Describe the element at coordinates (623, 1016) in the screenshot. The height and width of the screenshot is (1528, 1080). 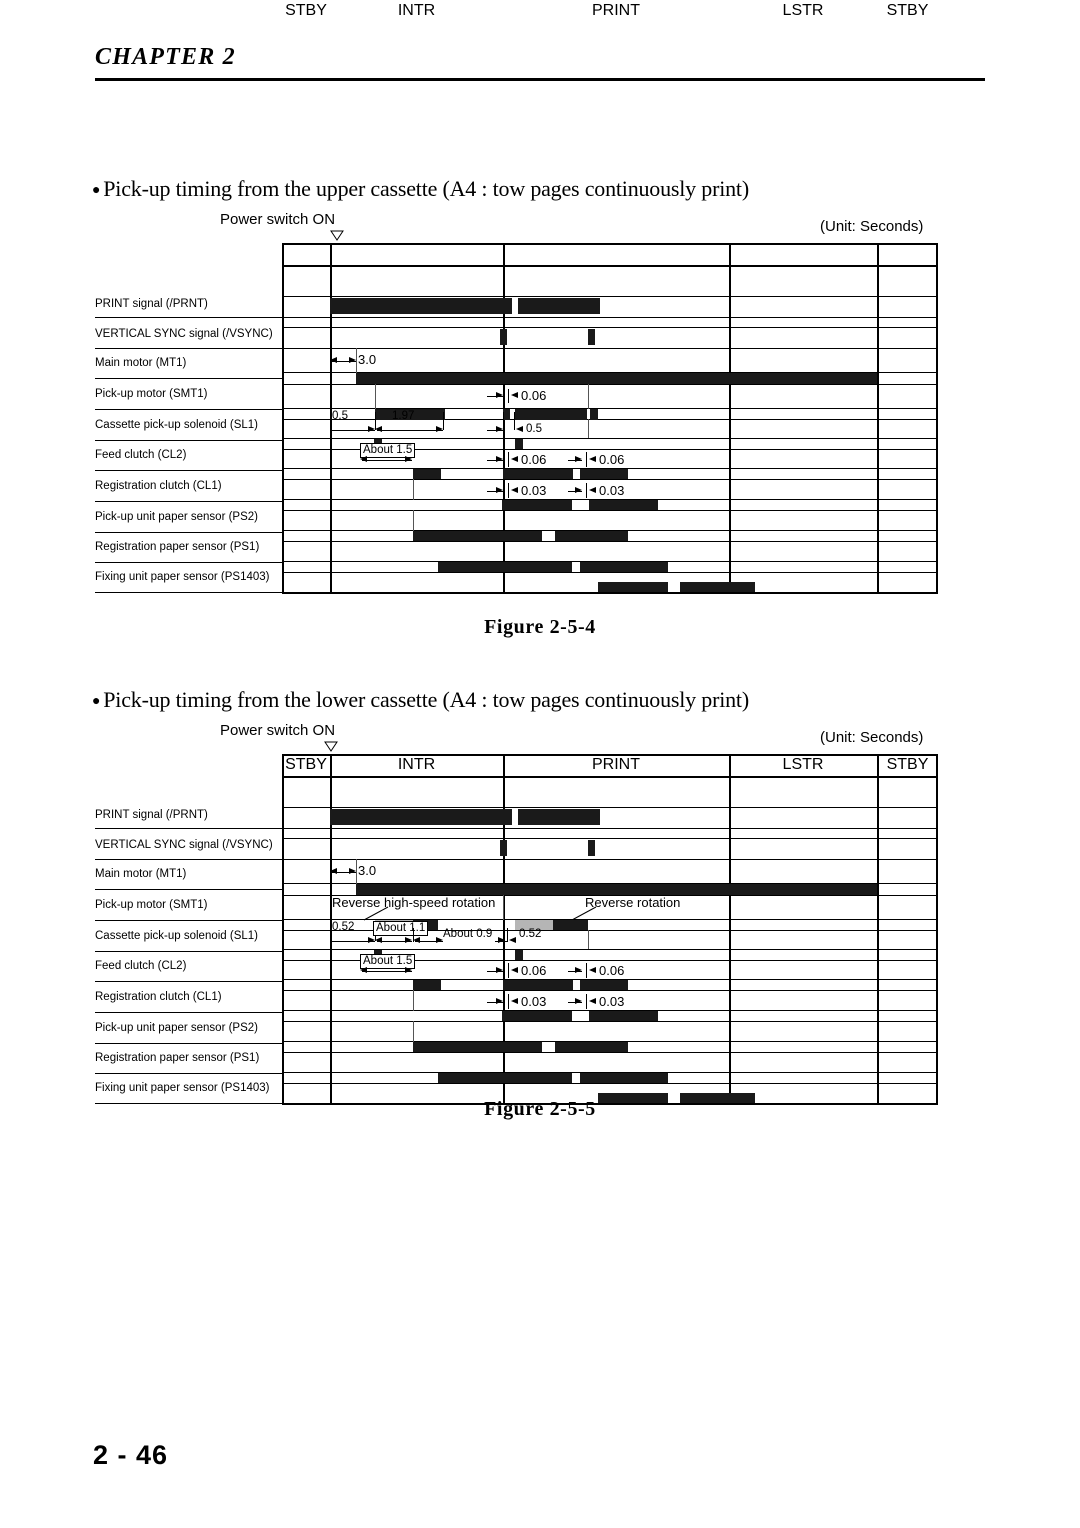
I see `signal-bar-cl1-2b` at that location.